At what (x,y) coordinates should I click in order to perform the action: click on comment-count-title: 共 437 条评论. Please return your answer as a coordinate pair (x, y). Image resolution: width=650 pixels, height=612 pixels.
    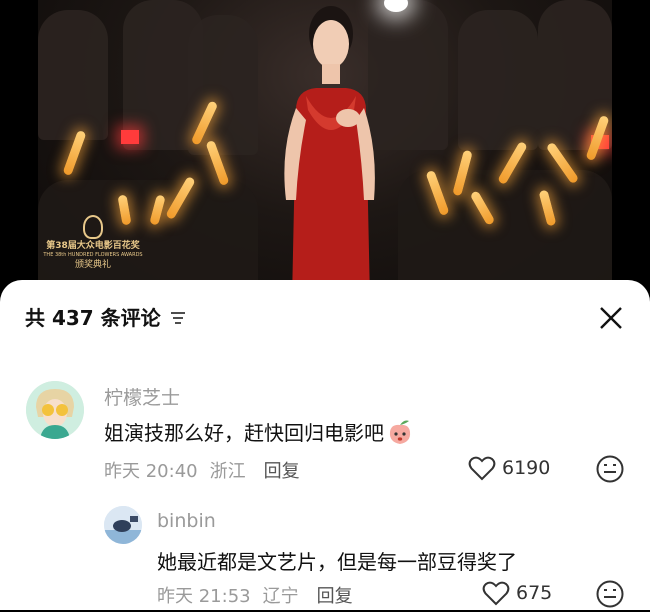
    Looking at the image, I should click on (325, 318).